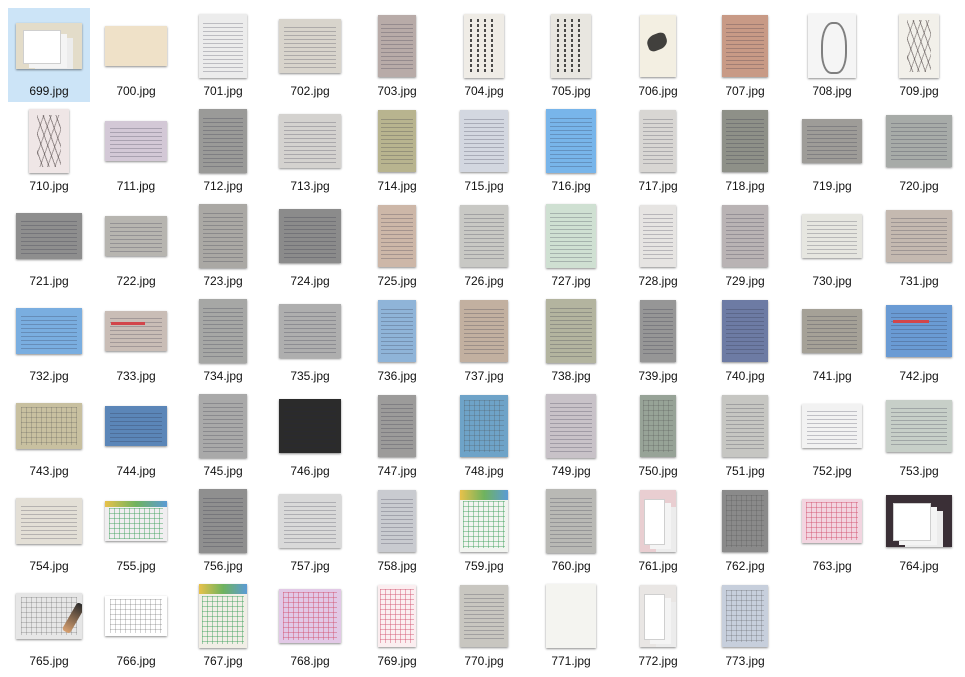 The width and height of the screenshot is (965, 677). I want to click on file-item: 754.jpg, so click(49, 530).